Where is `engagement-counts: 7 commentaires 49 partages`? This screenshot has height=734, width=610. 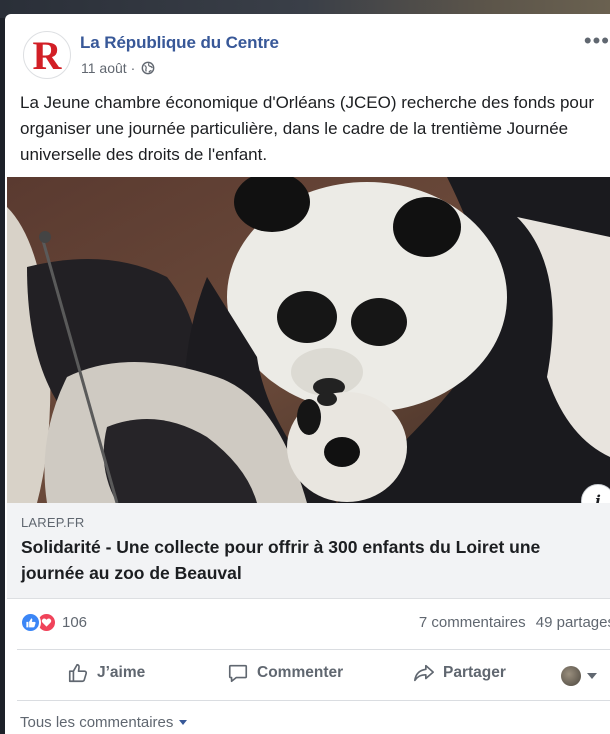 engagement-counts: 7 commentaires 49 partages is located at coordinates (511, 622).